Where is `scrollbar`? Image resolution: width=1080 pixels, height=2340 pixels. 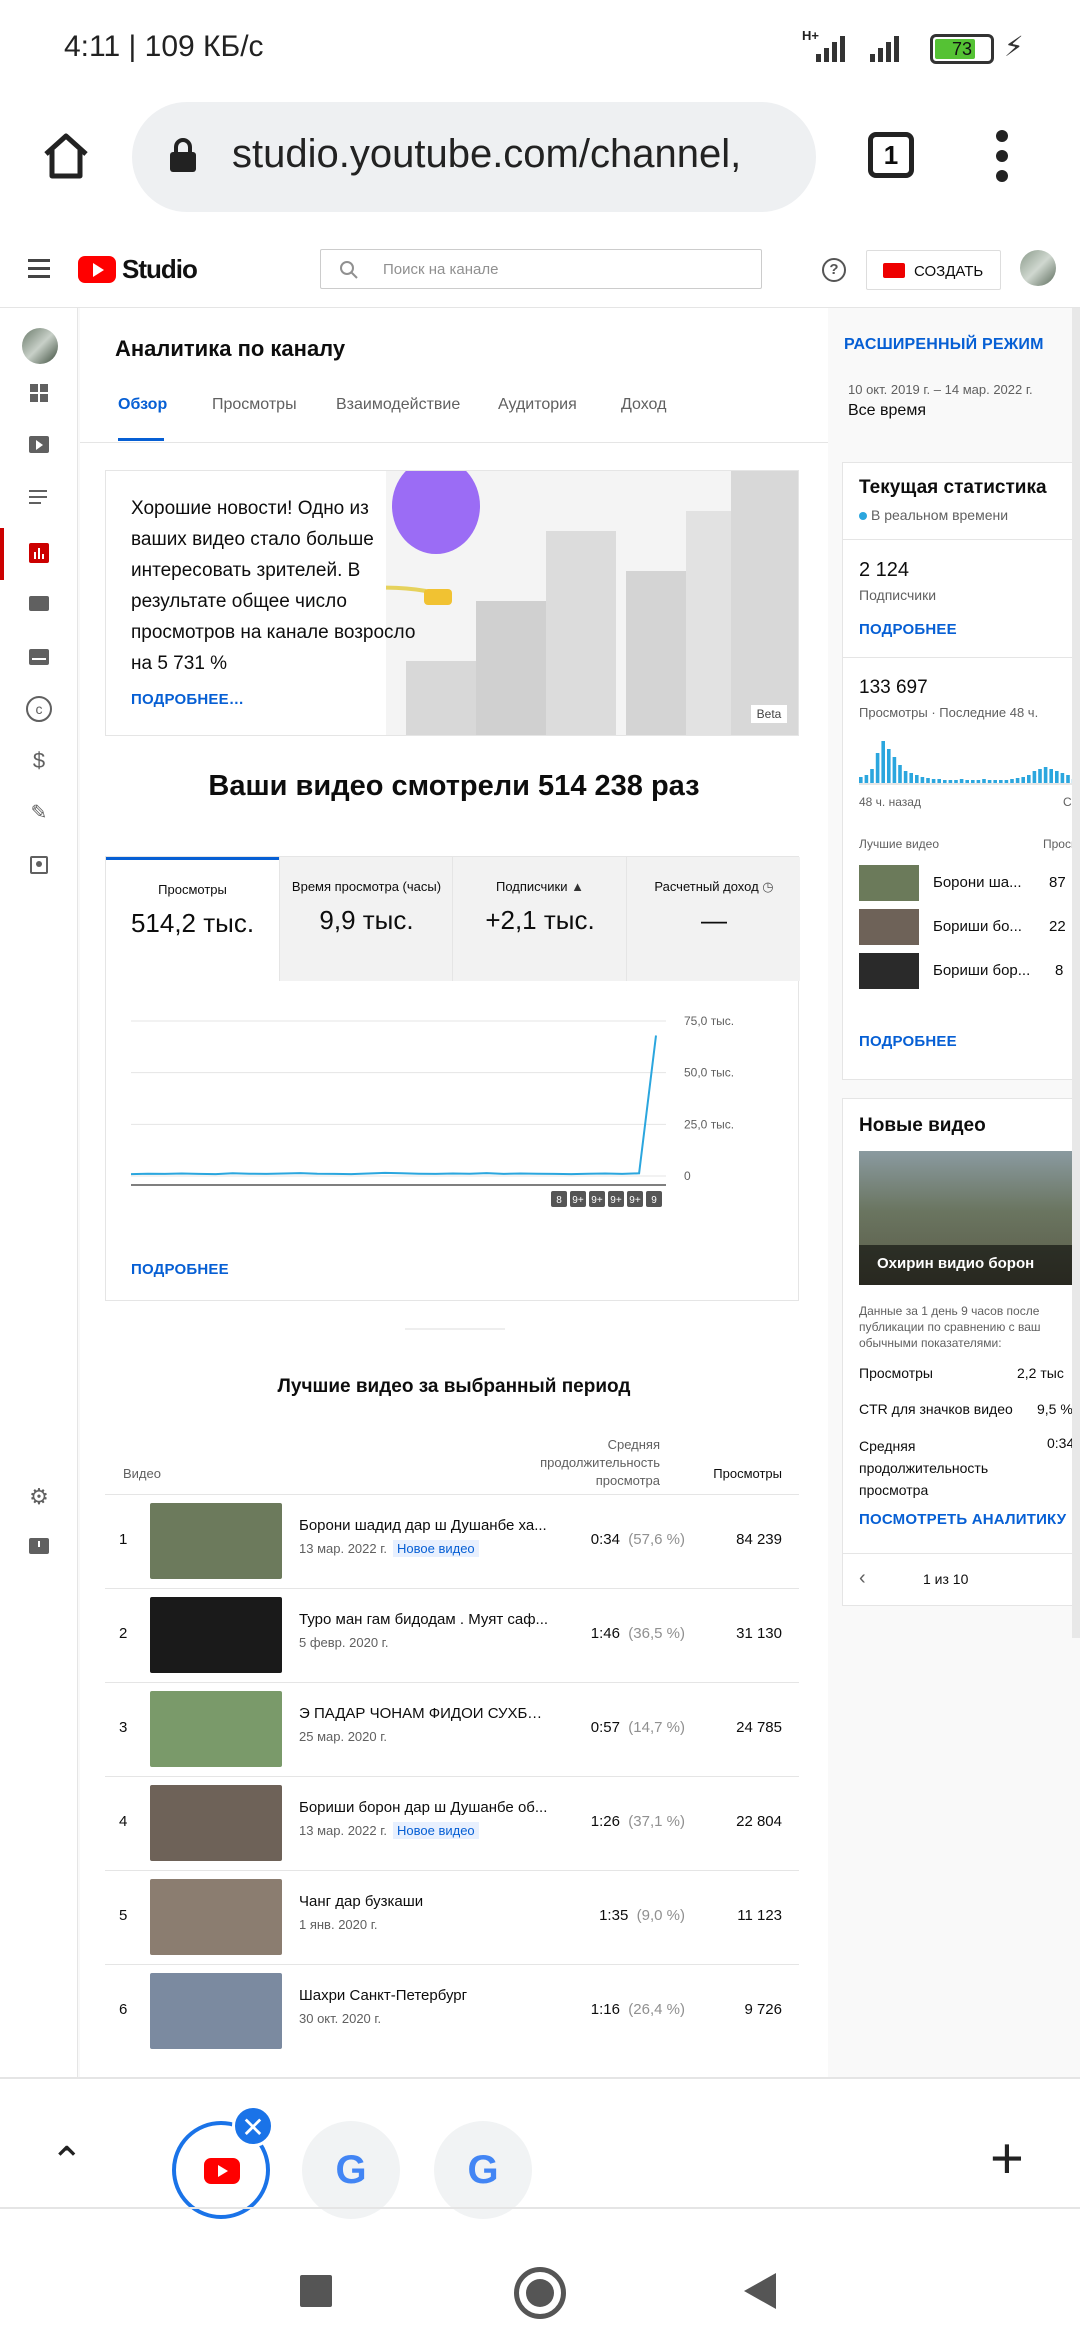
scrollbar is located at coordinates (1076, 973).